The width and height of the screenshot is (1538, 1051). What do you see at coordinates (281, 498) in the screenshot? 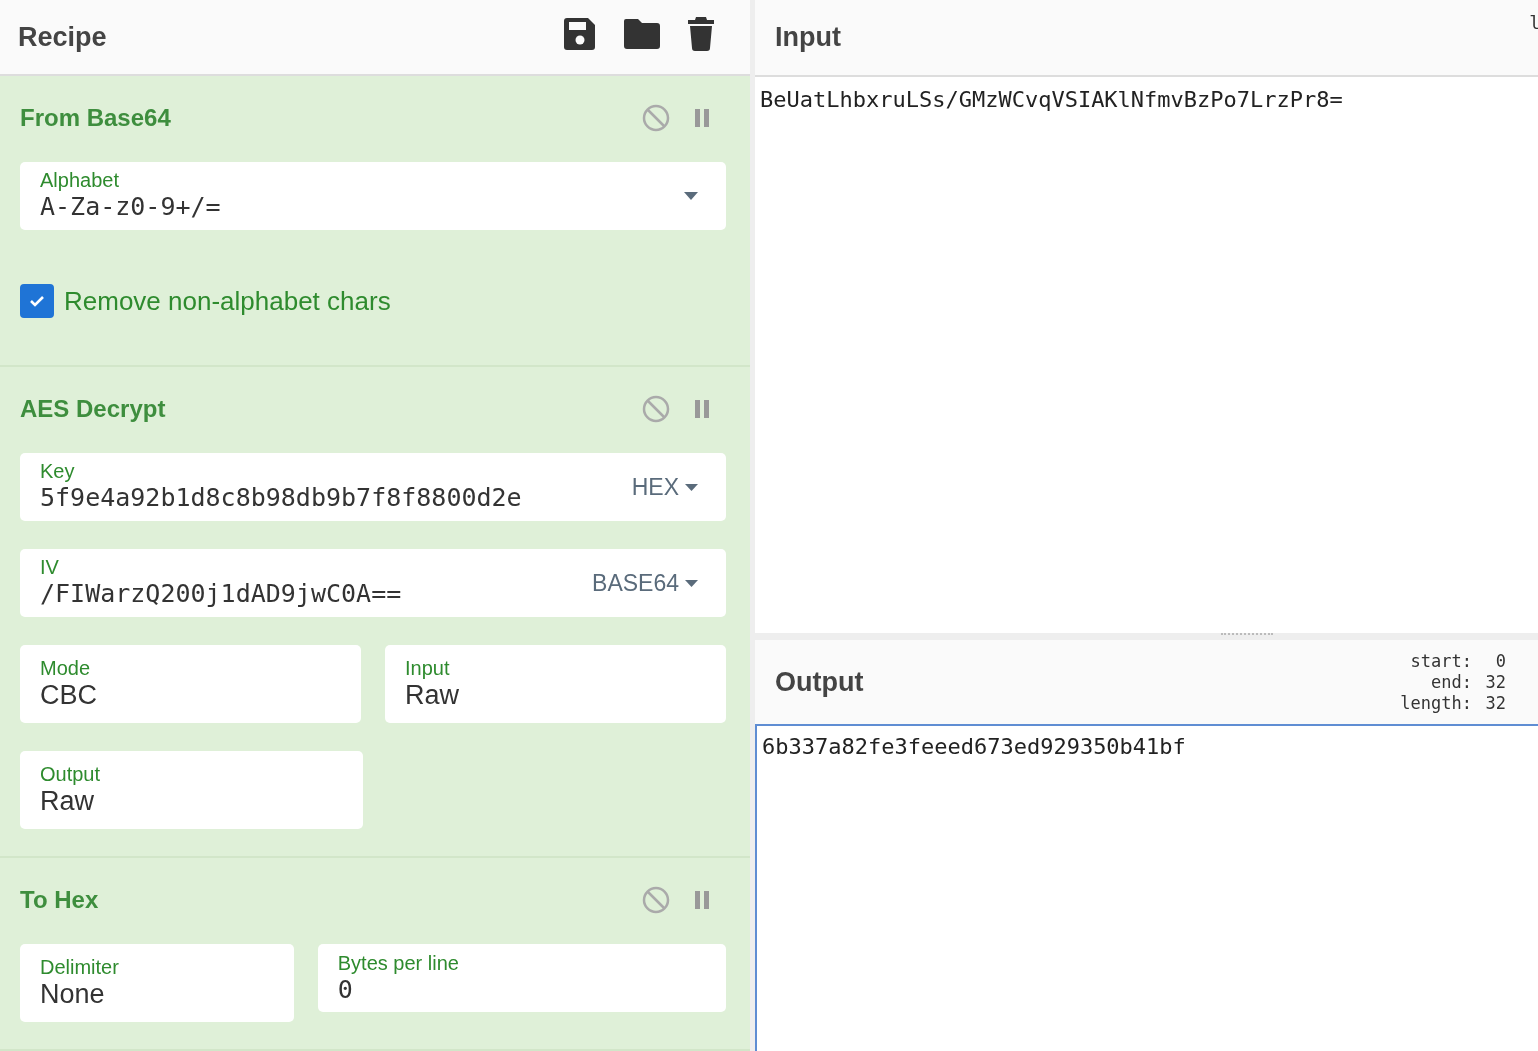
I see `field-value: 5f9e4a92b1d8c8b98db9b7f8f8800d2e` at bounding box center [281, 498].